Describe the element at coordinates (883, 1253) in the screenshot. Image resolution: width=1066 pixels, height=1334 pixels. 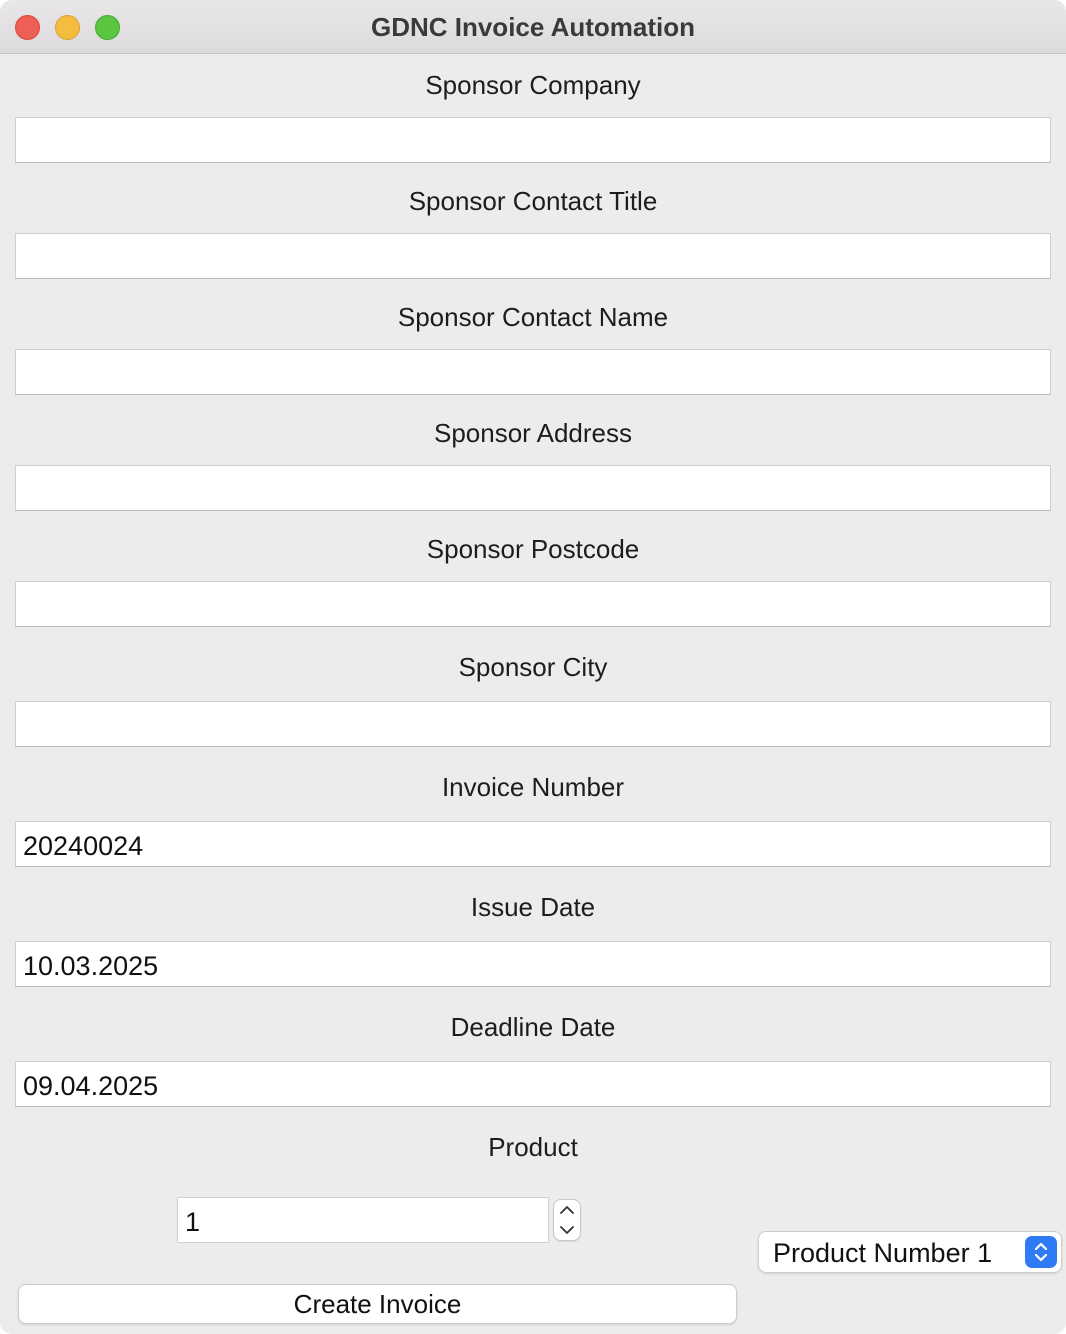
I see `product-select-value: Product Number 1` at that location.